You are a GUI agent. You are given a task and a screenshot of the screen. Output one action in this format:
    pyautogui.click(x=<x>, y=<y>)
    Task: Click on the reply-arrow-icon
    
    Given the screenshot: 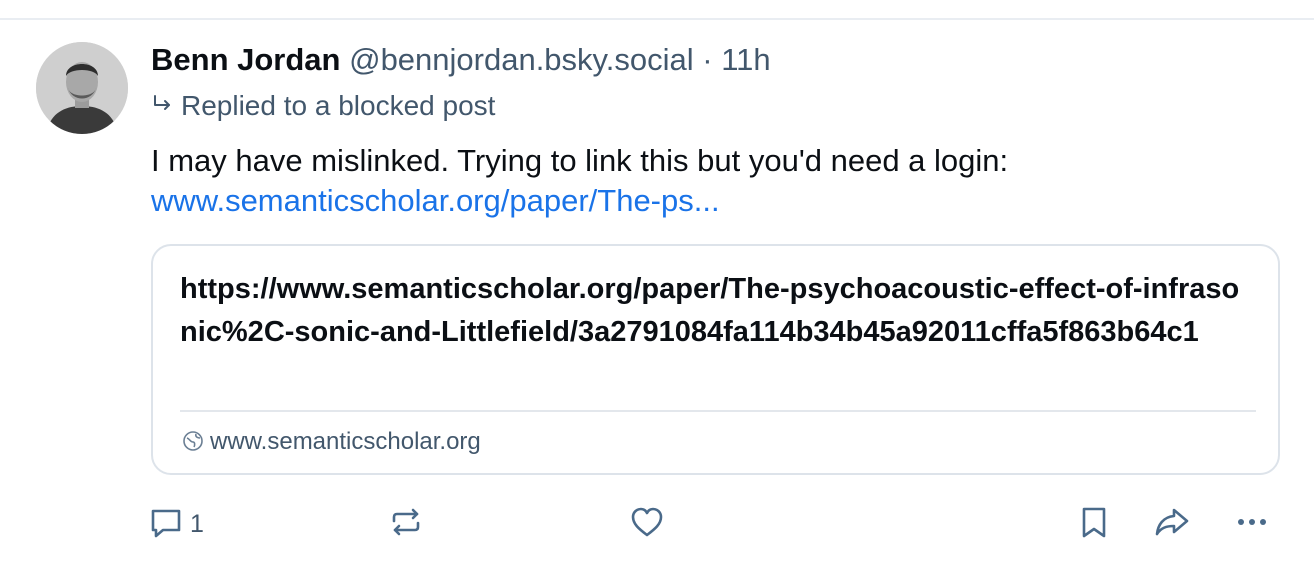 What is the action you would take?
    pyautogui.click(x=162, y=106)
    